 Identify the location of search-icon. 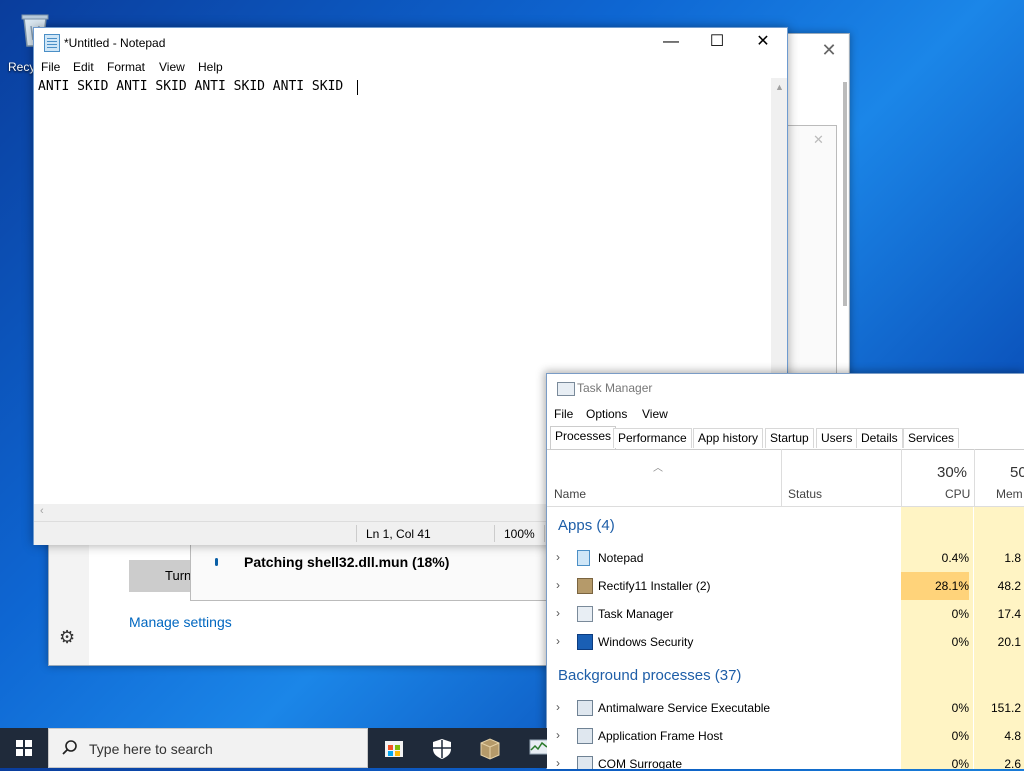
(69, 747).